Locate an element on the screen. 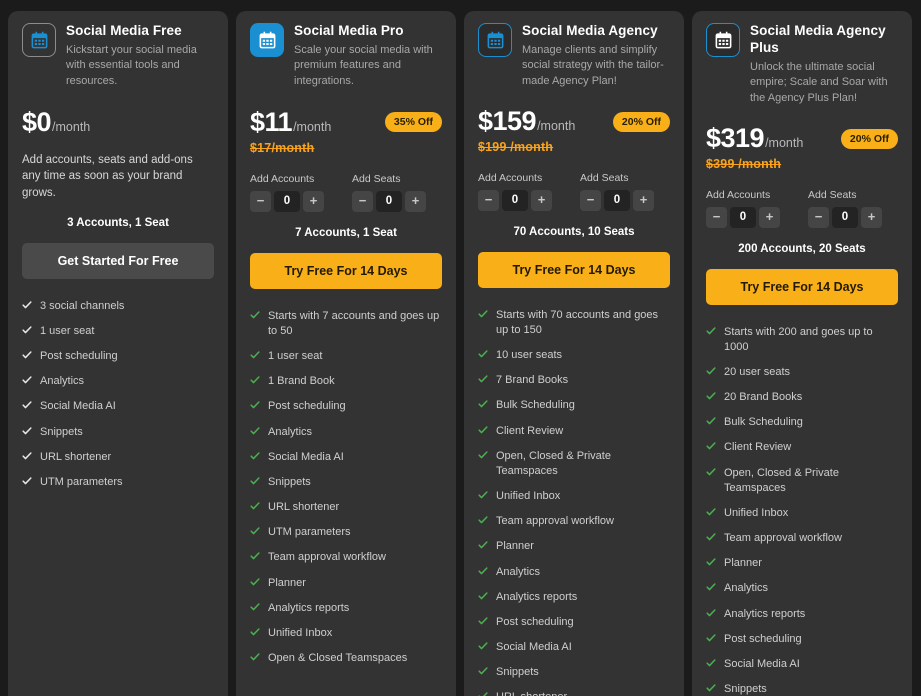 This screenshot has width=921, height=696. feature-label: Bulk Scheduling is located at coordinates (763, 422).